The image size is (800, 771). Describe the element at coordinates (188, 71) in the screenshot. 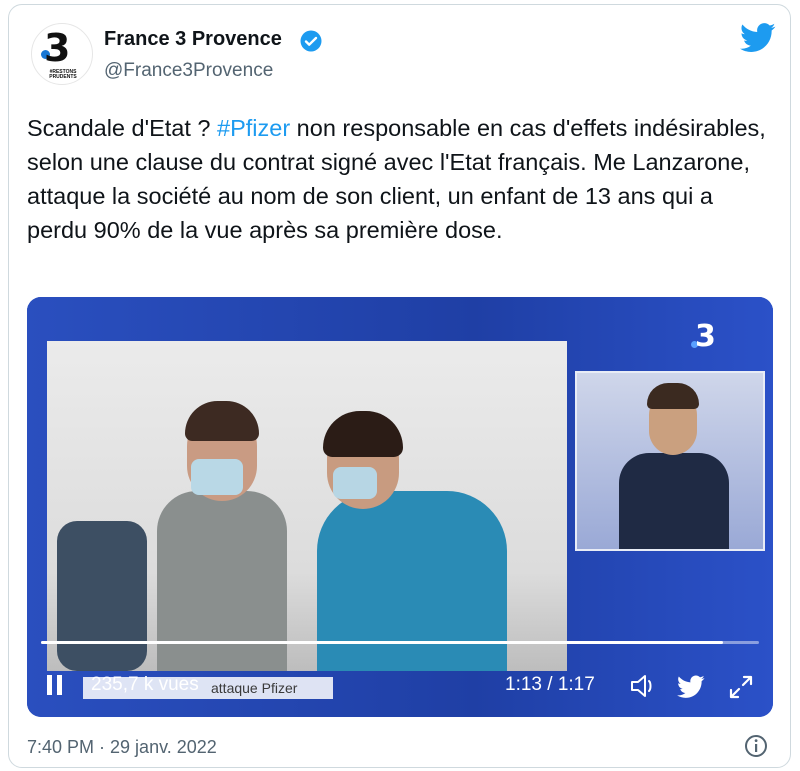

I see `account-handle: @France3Provence` at that location.